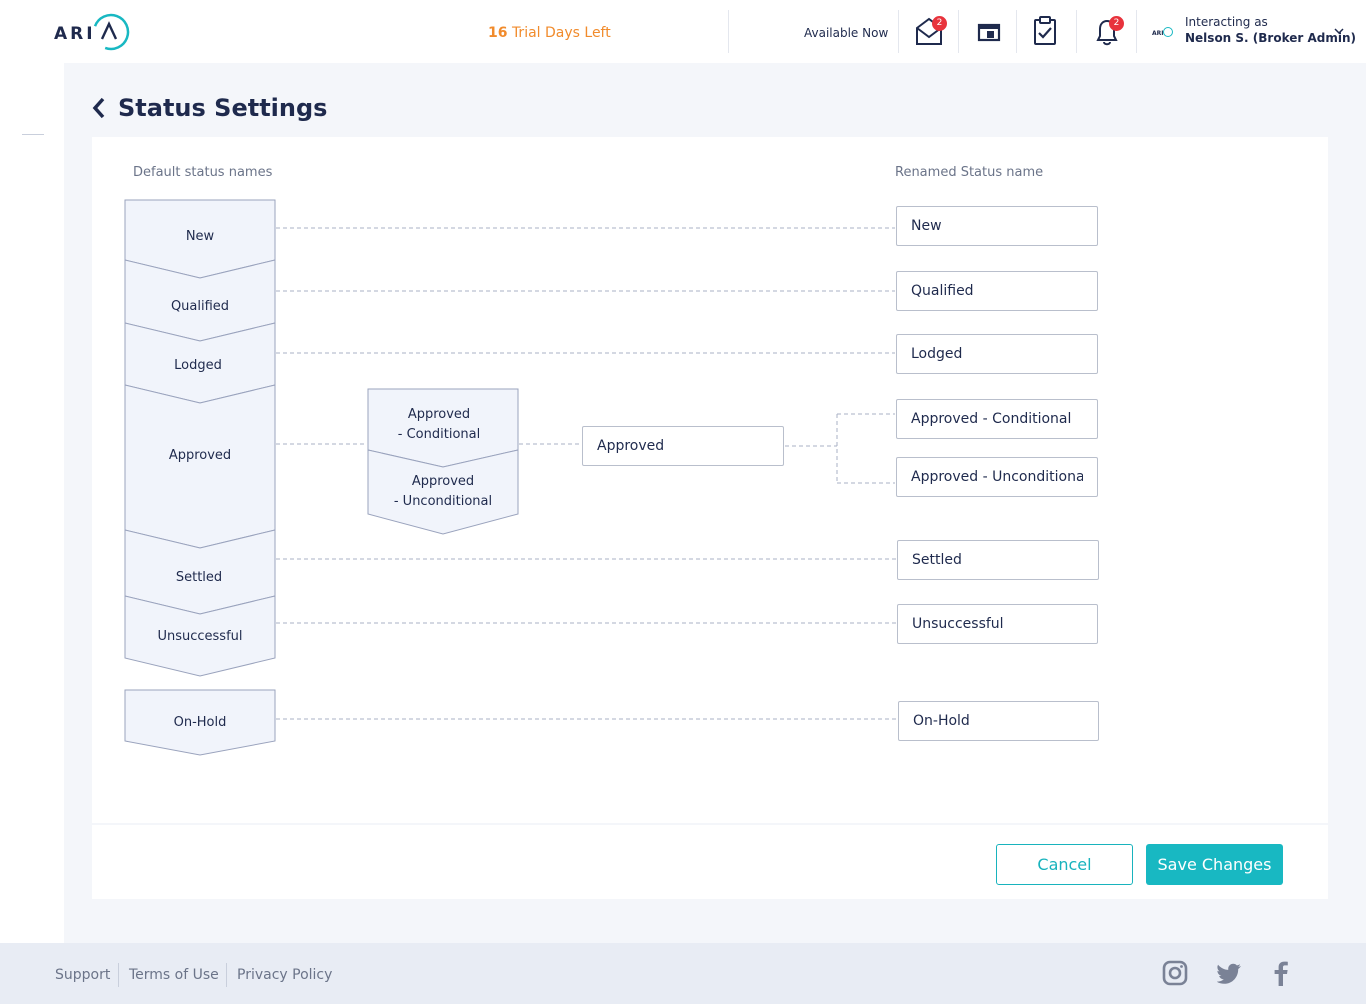 This screenshot has height=1004, width=1366. Describe the element at coordinates (997, 226) in the screenshot. I see `renamed-status-input-new` at that location.